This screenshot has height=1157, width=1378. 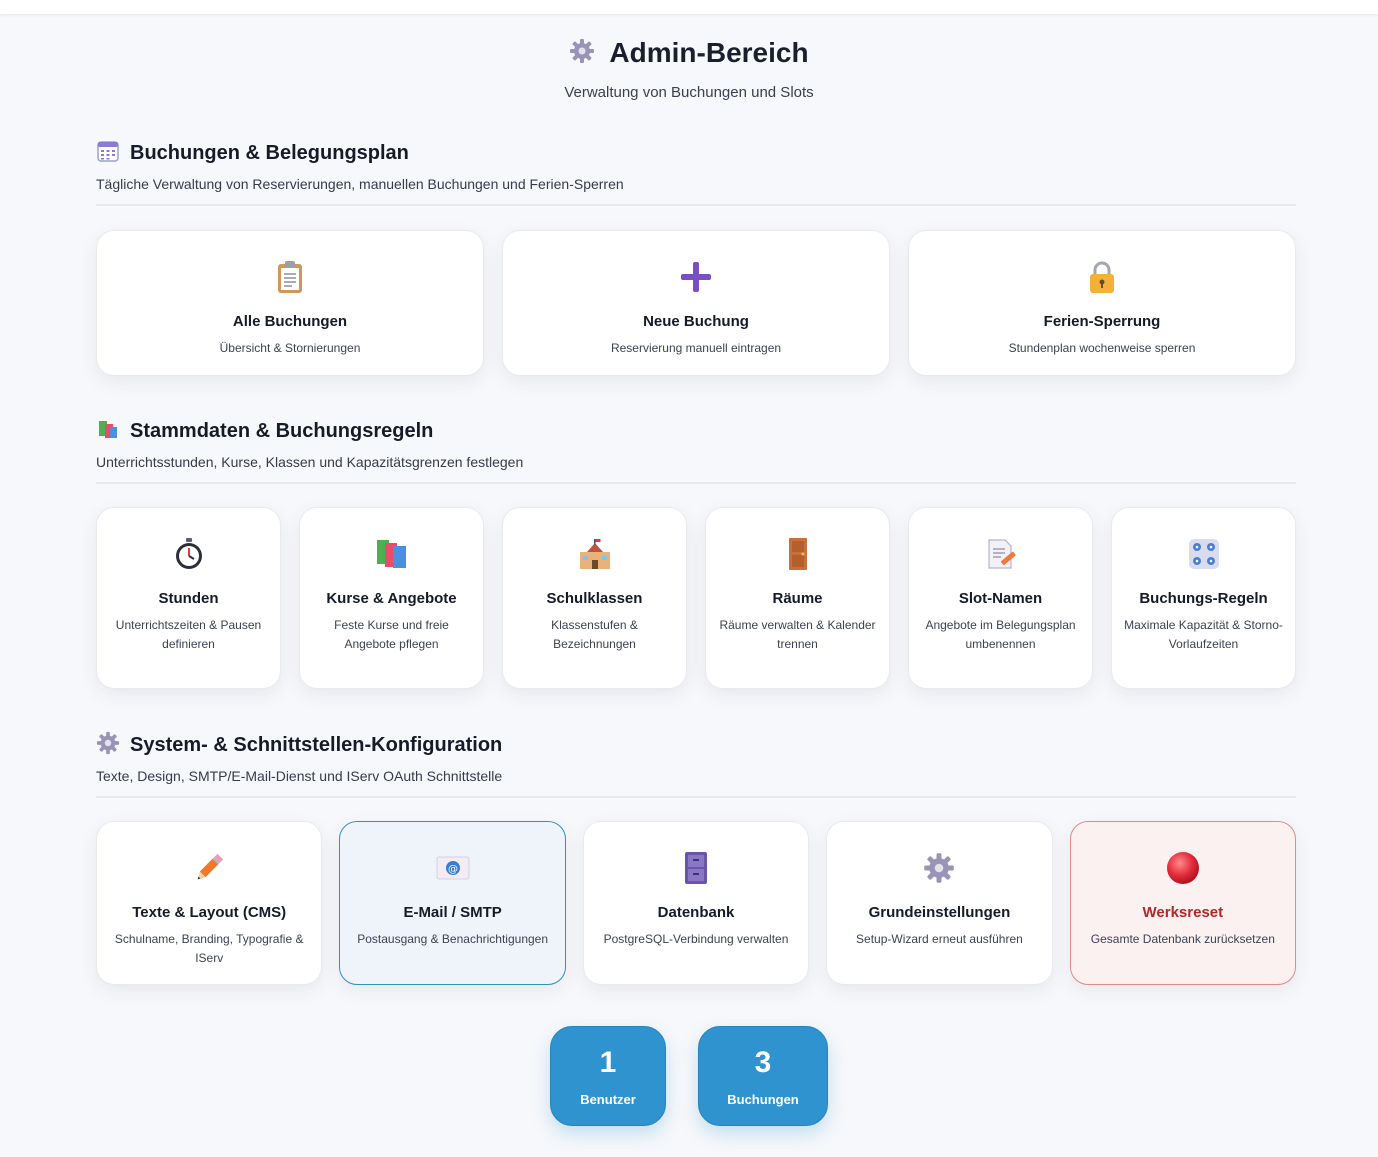 I want to click on plus-icon, so click(x=696, y=277).